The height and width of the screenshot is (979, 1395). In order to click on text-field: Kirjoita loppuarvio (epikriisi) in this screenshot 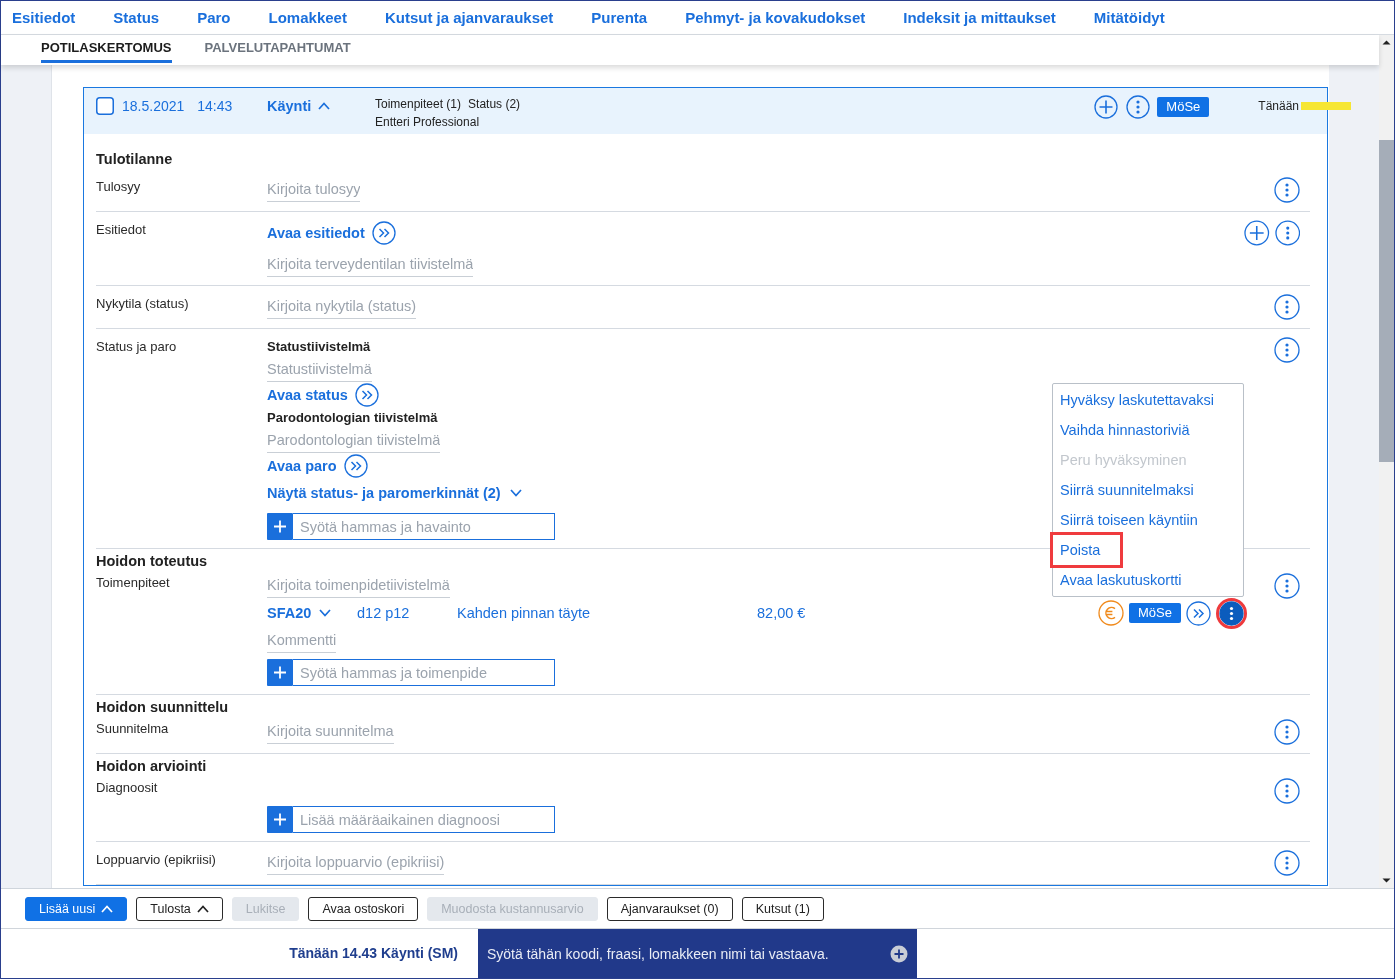, I will do `click(356, 862)`.